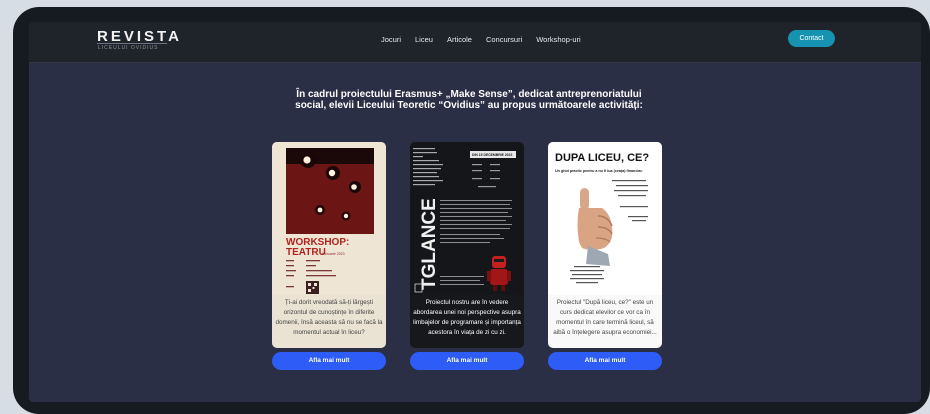  Describe the element at coordinates (132, 43) in the screenshot. I see `logo-divider` at that location.